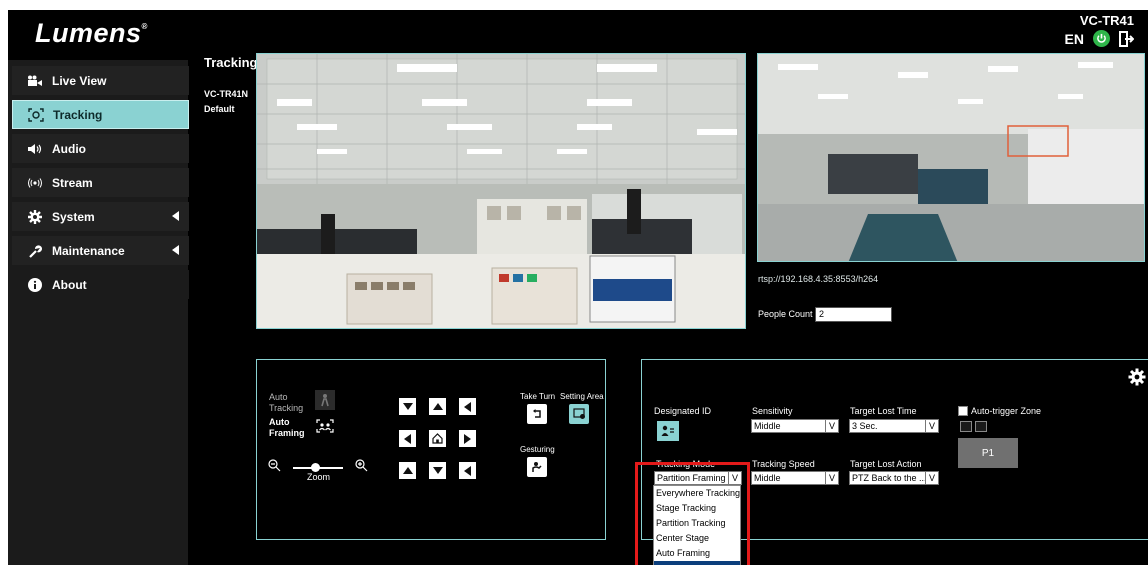 This screenshot has width=1148, height=565. Describe the element at coordinates (35, 216) in the screenshot. I see `gear-icon` at that location.